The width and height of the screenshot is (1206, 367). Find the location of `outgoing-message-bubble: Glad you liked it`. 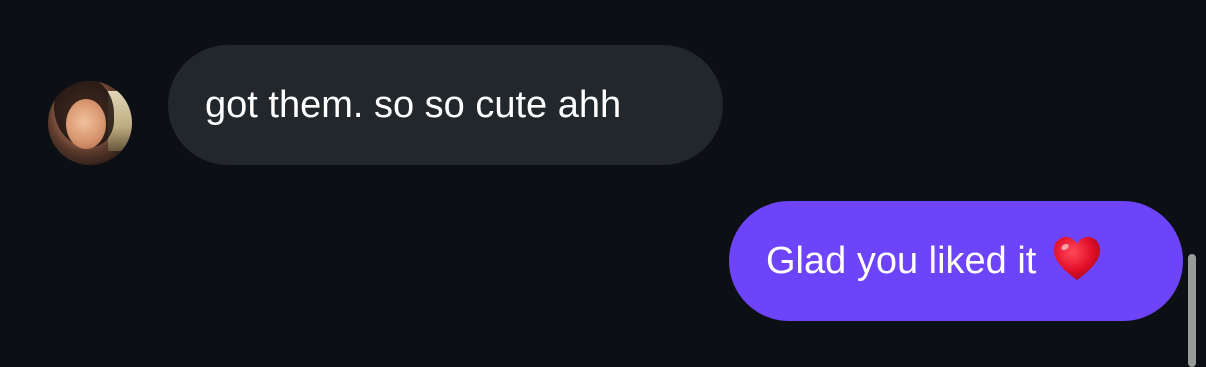

outgoing-message-bubble: Glad you liked it is located at coordinates (956, 261).